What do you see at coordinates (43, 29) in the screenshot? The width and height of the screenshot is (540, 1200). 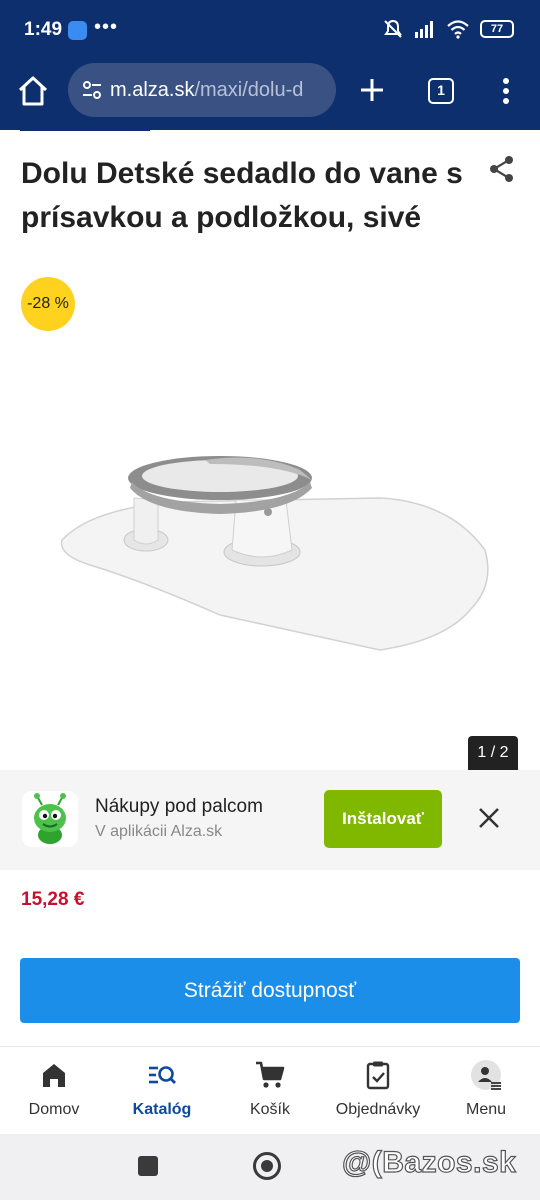 I see `status-time: 1:49` at bounding box center [43, 29].